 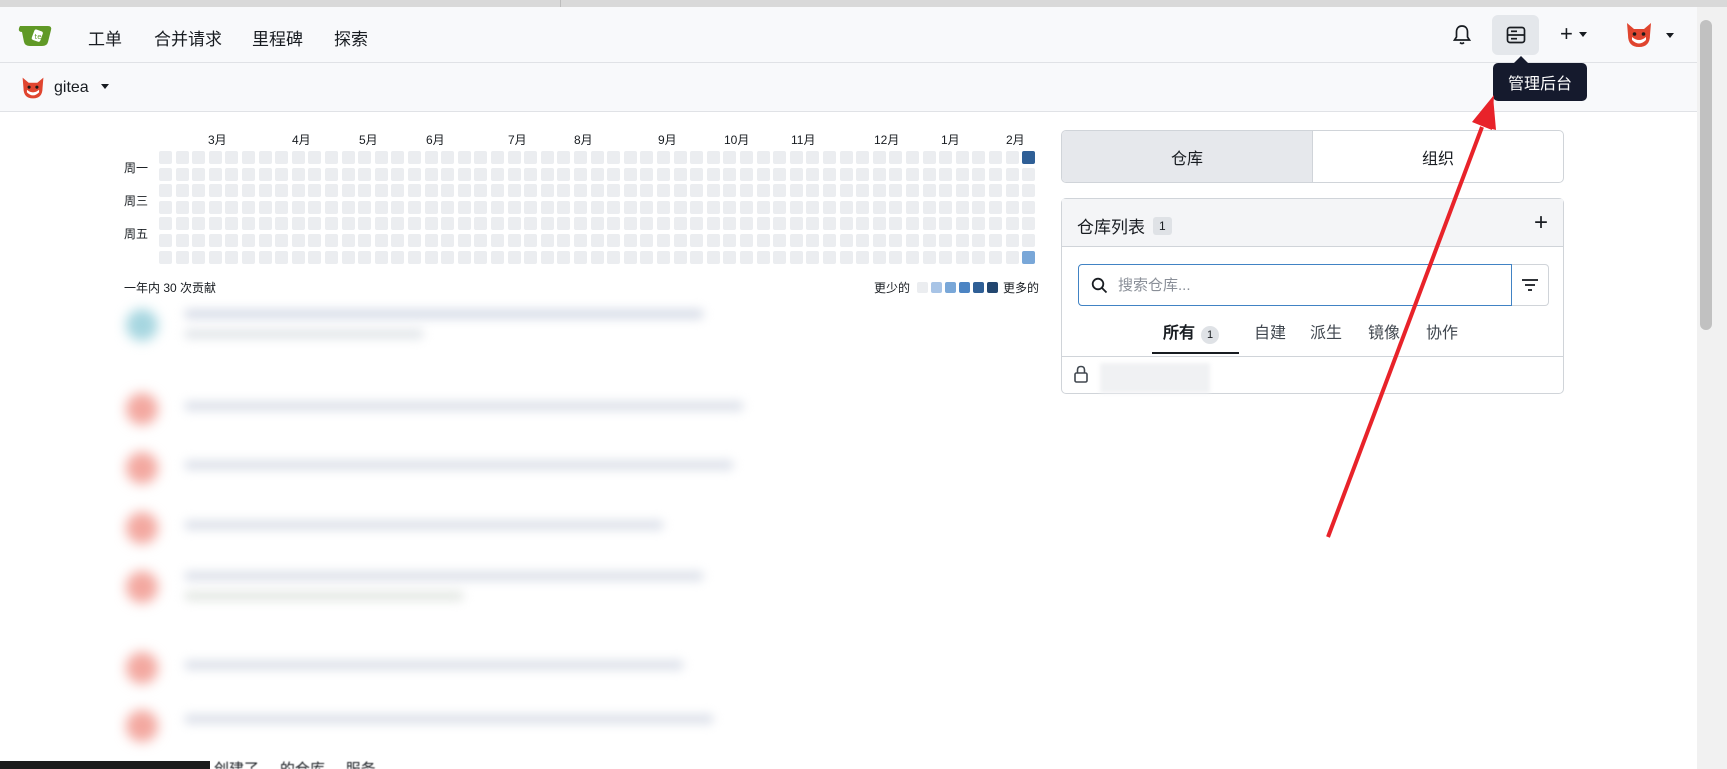 I want to click on bell-icon, so click(x=1462, y=35).